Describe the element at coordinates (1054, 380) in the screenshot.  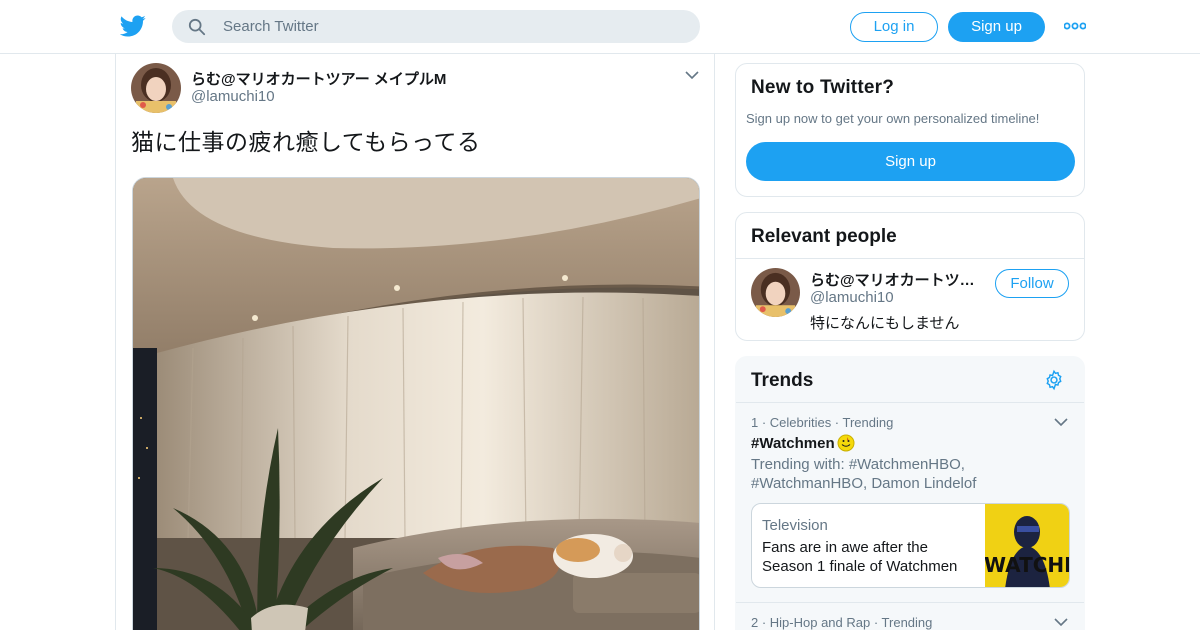
I see `gear-icon` at that location.